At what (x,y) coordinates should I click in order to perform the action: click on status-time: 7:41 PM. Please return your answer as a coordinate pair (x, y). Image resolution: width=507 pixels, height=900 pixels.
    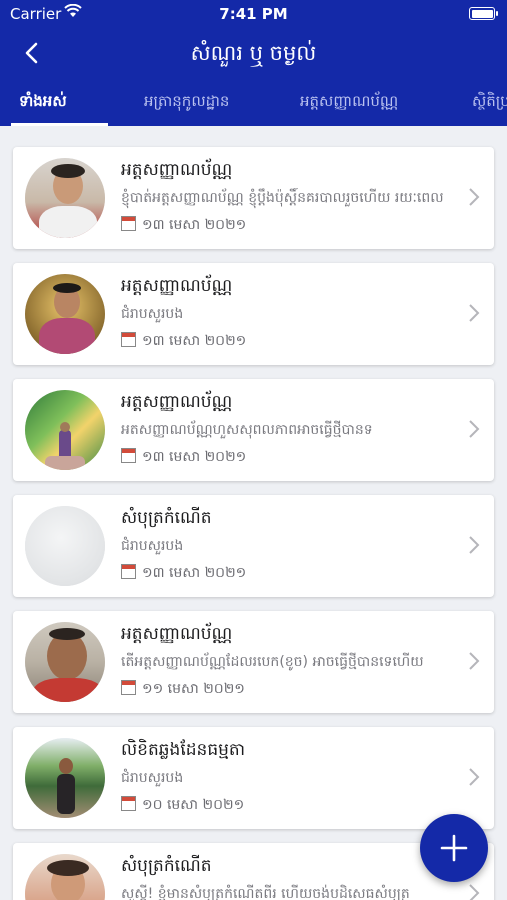
    Looking at the image, I should click on (253, 14).